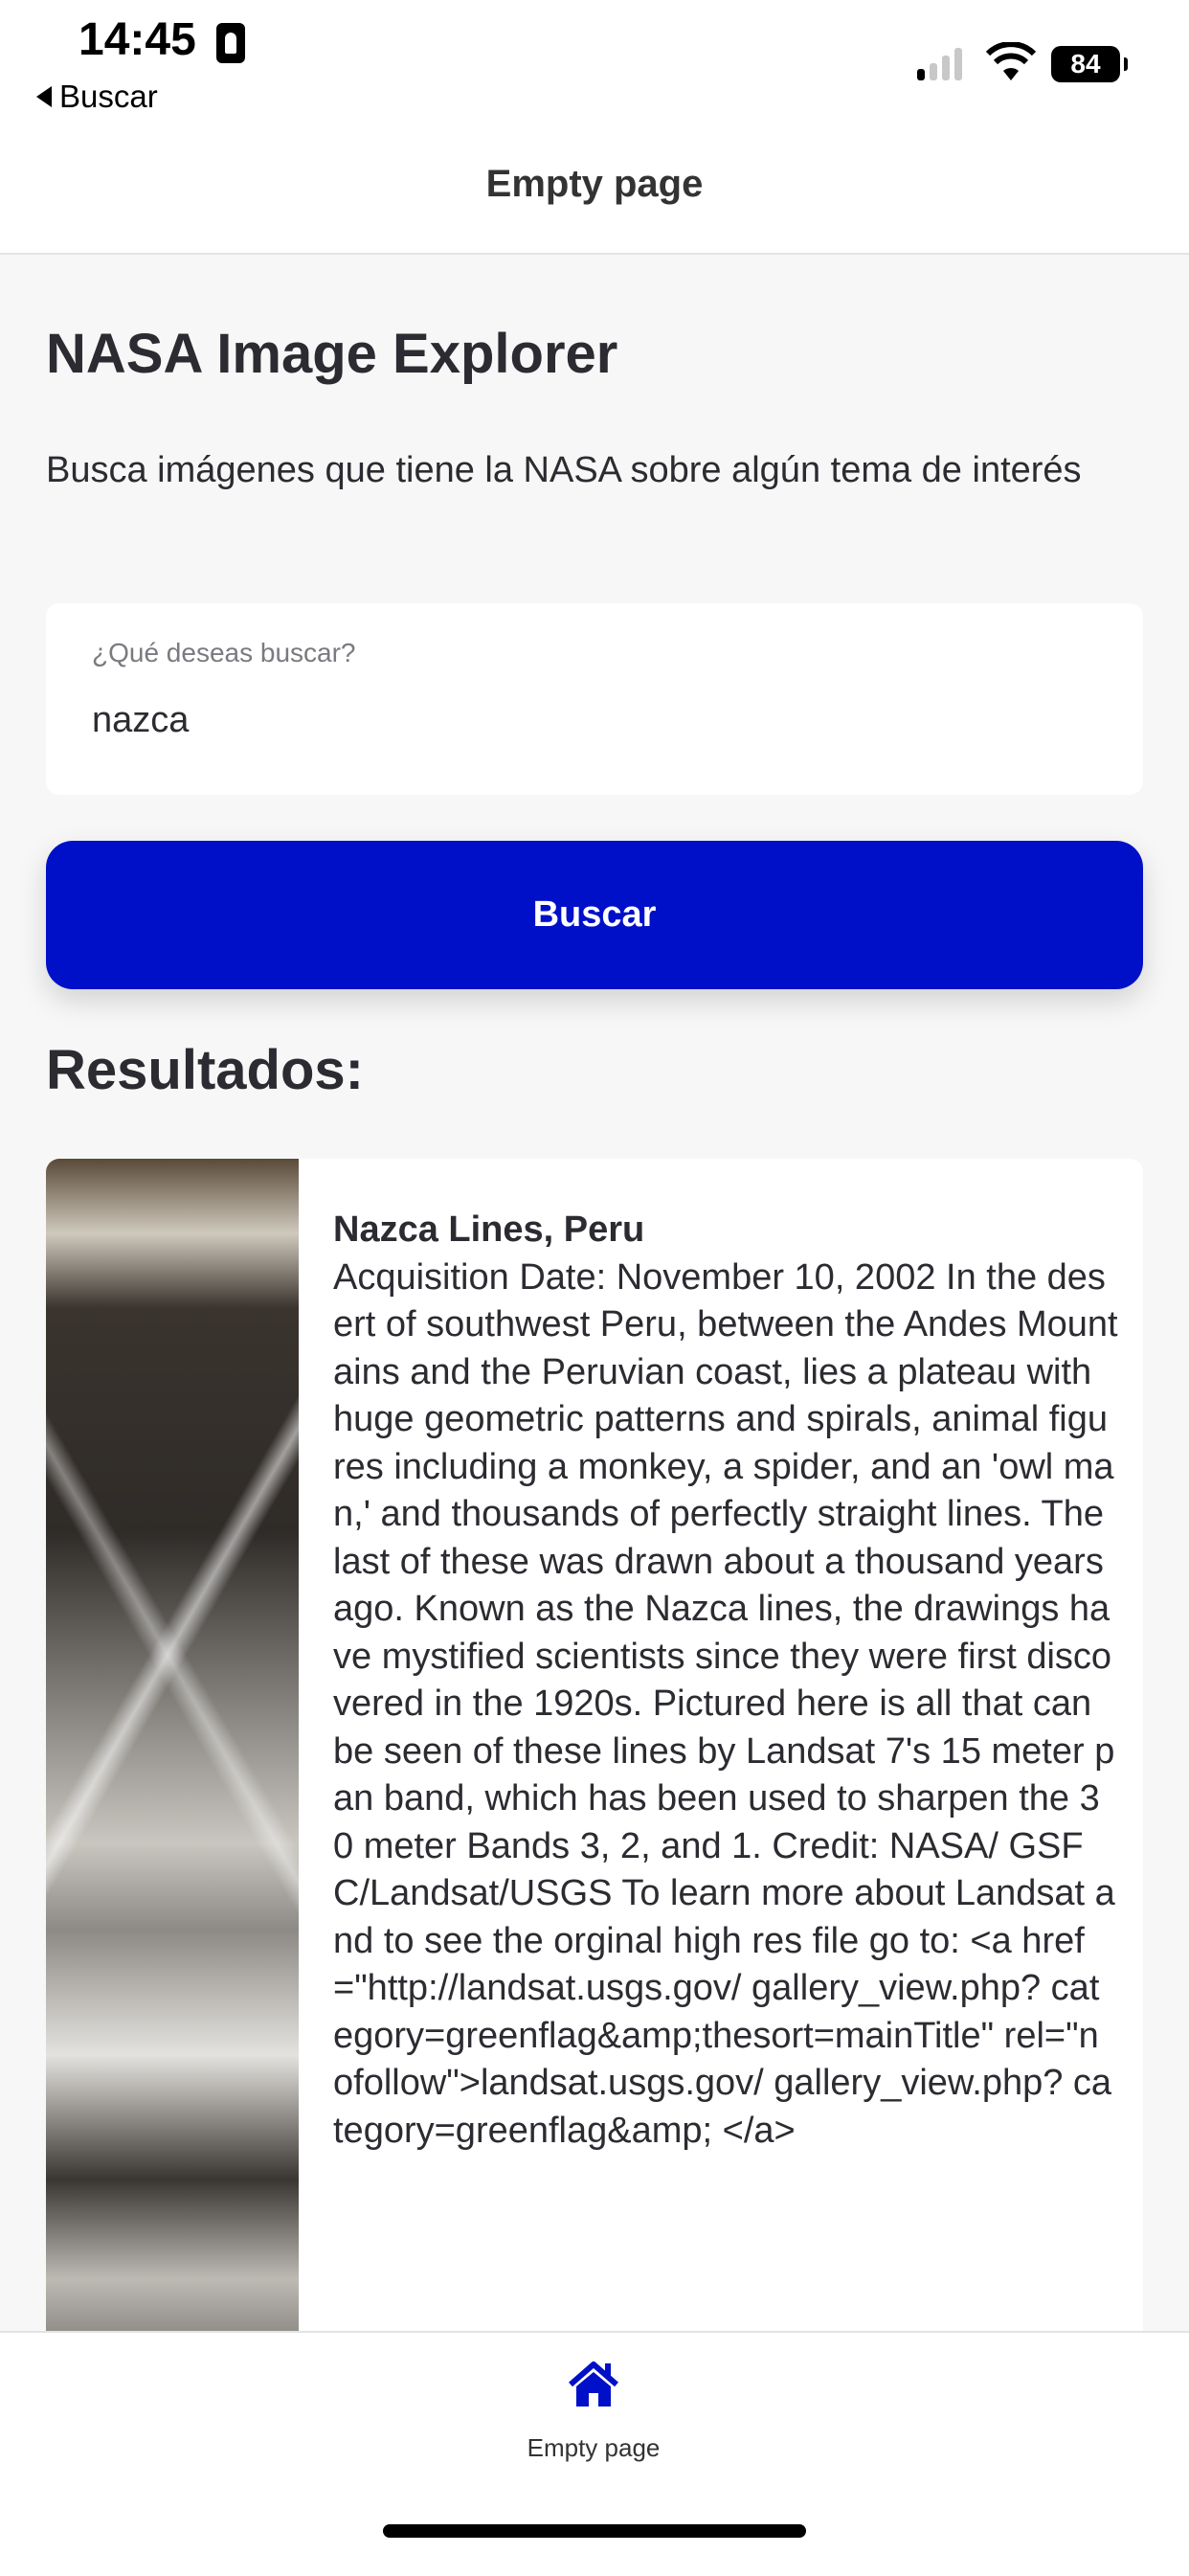 The image size is (1189, 2576). I want to click on navigation-bar: Empty page, so click(594, 199).